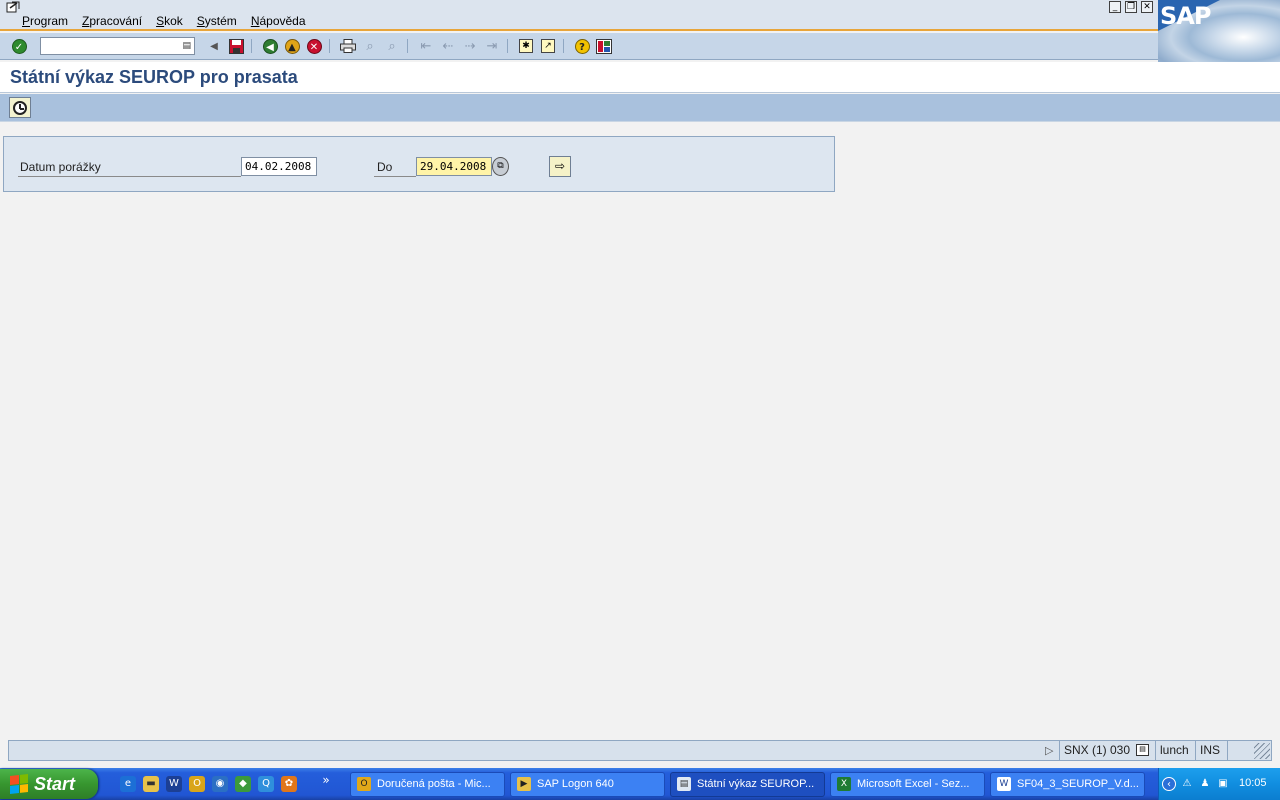 This screenshot has height=800, width=1280. Describe the element at coordinates (1049, 750) in the screenshot. I see `status-expand-icon: ▷` at that location.